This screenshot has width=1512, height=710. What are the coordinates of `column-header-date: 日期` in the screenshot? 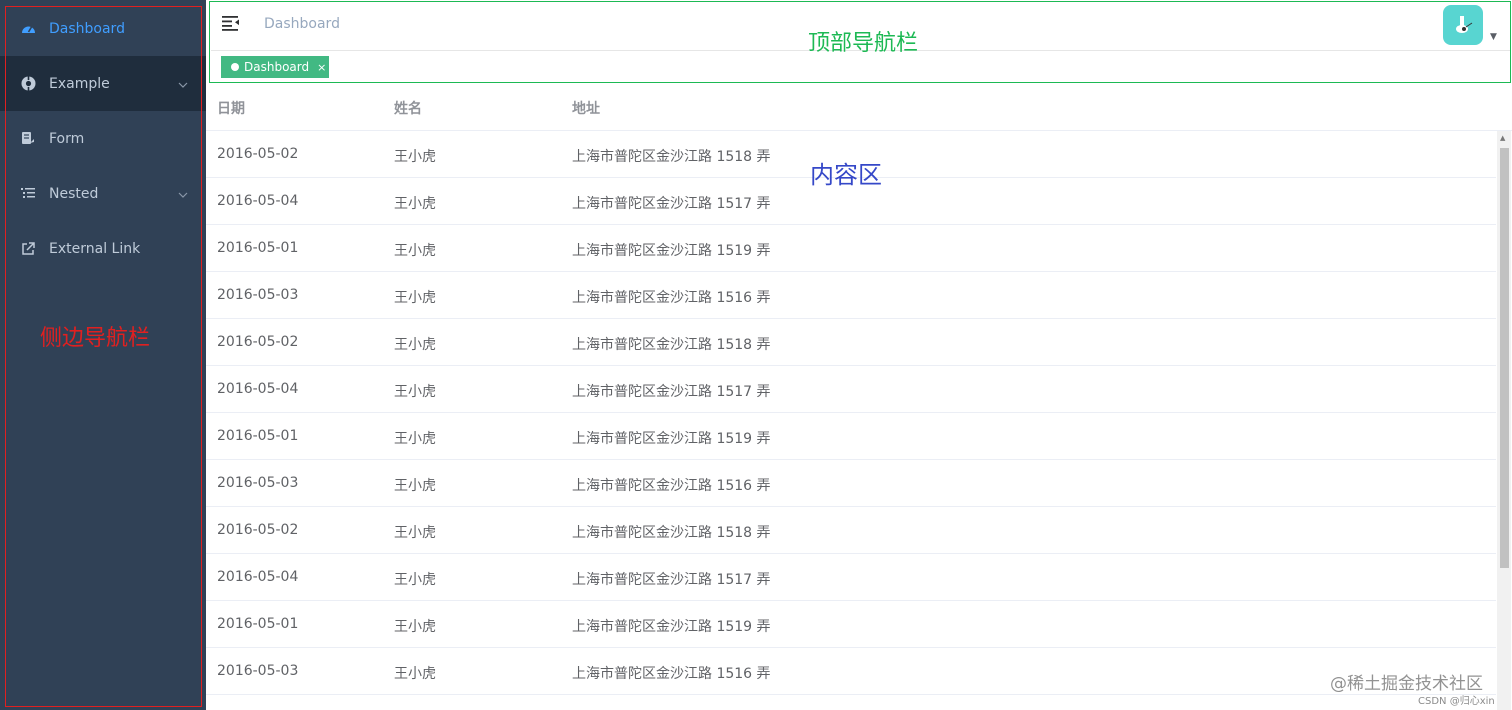 It's located at (231, 108).